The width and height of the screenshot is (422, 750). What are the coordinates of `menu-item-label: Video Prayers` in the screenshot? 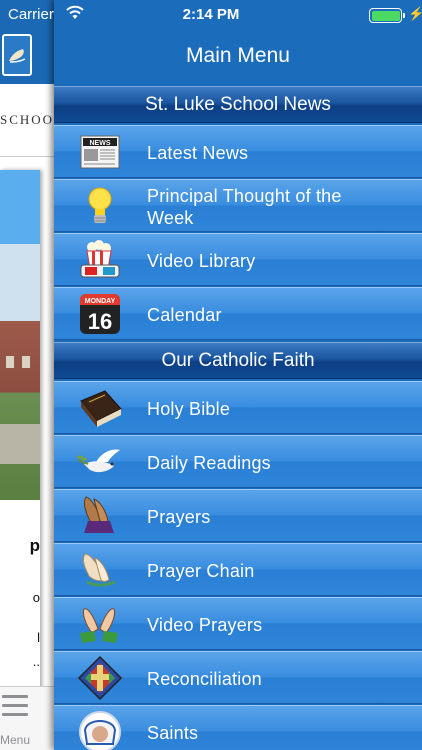 It's located at (205, 624).